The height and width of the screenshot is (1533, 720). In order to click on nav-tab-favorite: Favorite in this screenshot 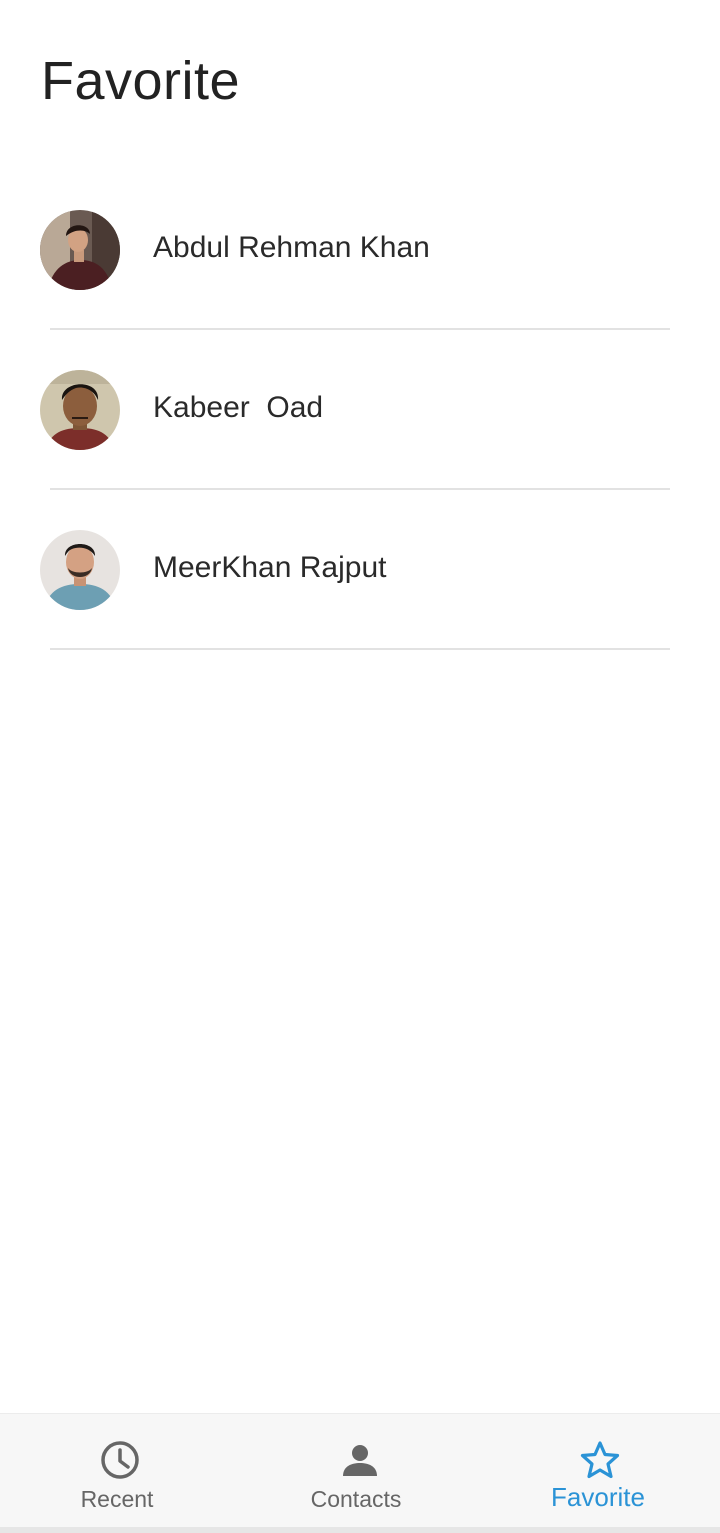, I will do `click(600, 1471)`.